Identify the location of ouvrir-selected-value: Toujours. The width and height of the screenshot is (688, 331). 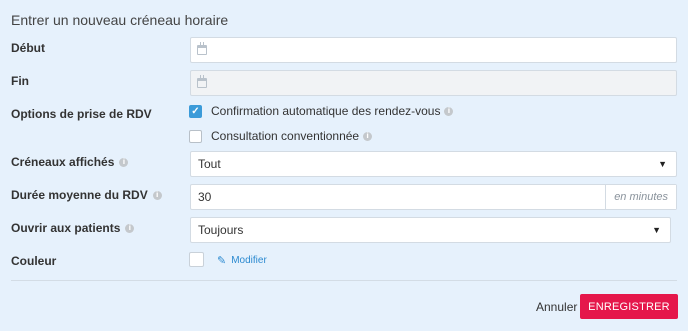
(221, 230).